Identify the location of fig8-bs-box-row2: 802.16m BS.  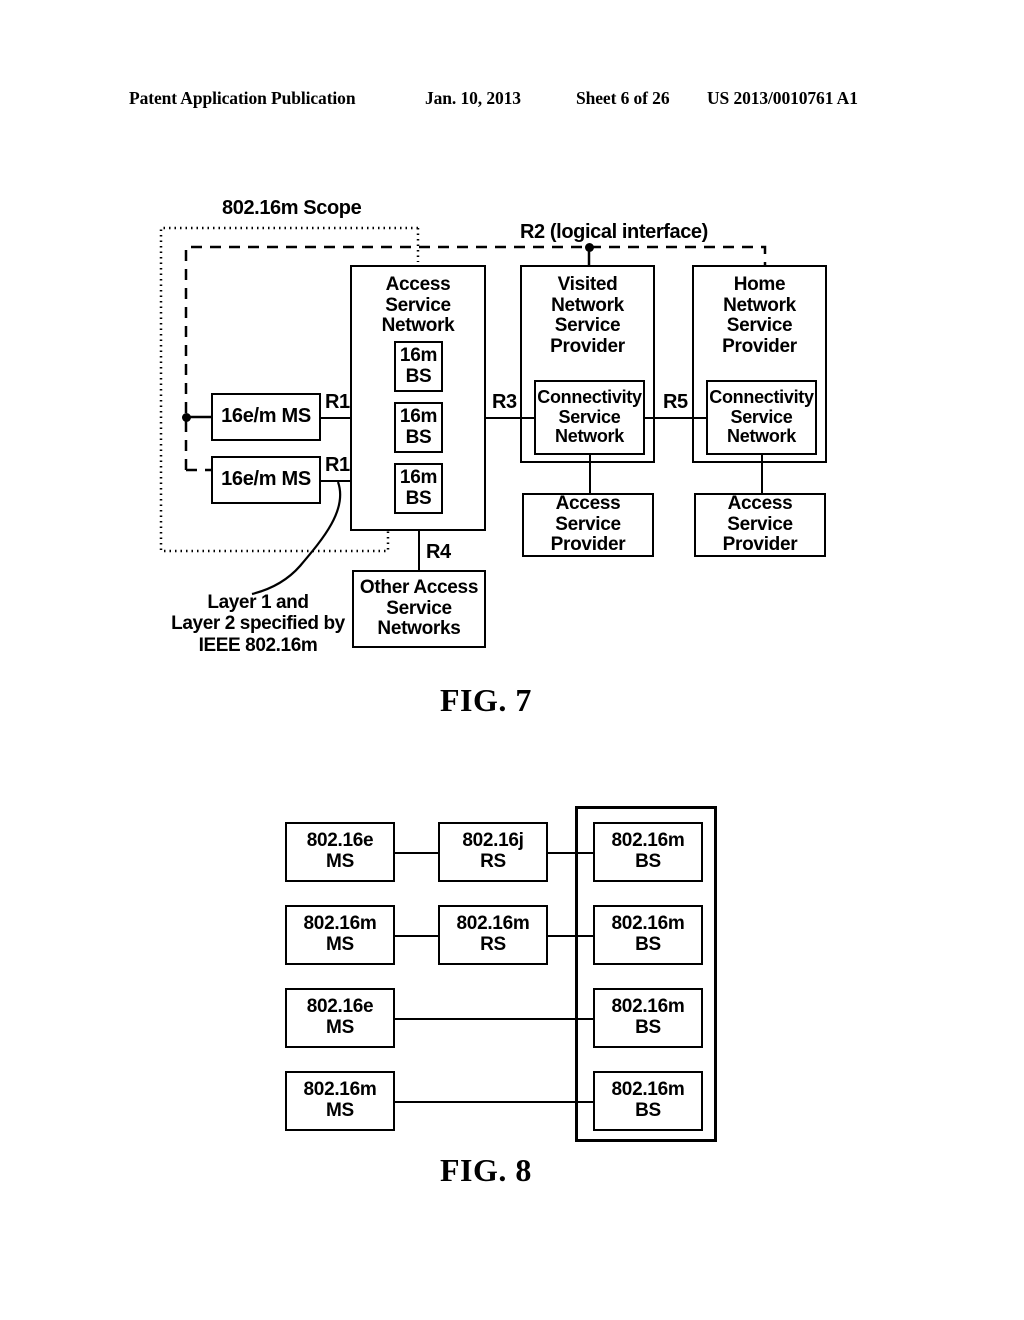
(648, 935).